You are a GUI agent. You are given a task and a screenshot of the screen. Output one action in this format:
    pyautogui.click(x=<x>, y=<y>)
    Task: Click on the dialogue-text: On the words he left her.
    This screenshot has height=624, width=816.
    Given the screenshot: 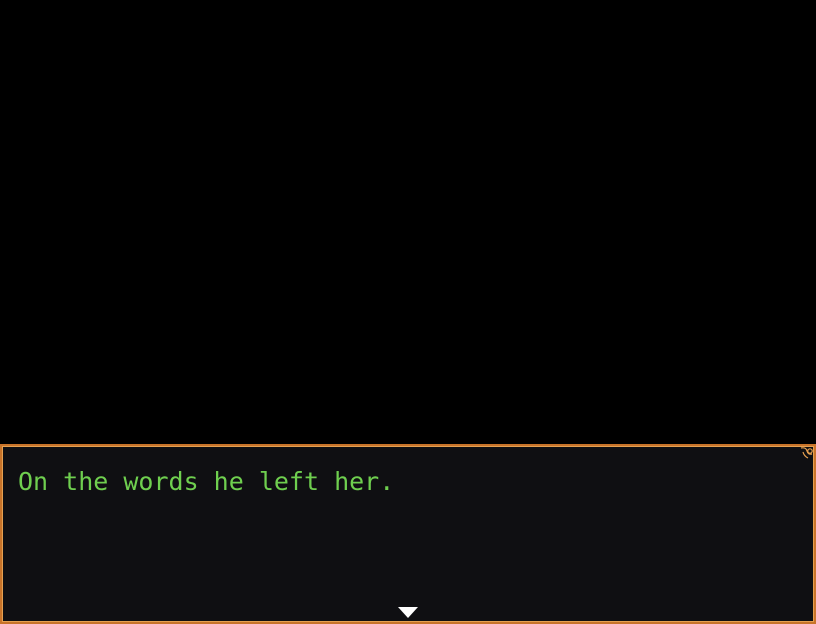 What is the action you would take?
    pyautogui.click(x=206, y=481)
    